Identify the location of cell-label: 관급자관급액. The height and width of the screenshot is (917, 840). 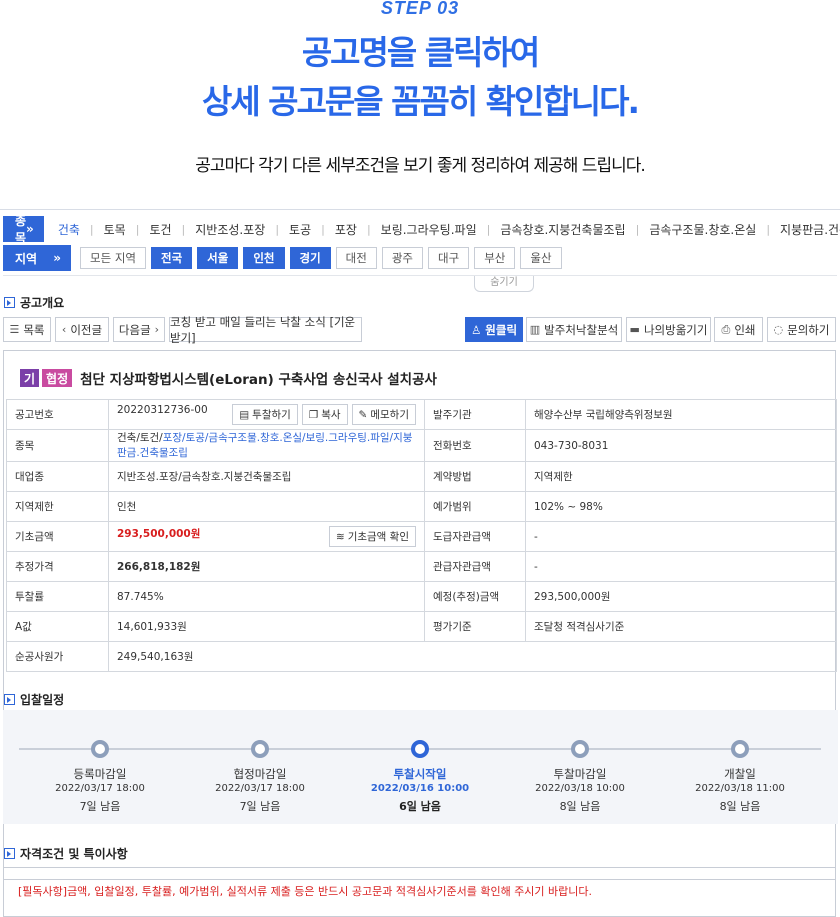
(475, 566).